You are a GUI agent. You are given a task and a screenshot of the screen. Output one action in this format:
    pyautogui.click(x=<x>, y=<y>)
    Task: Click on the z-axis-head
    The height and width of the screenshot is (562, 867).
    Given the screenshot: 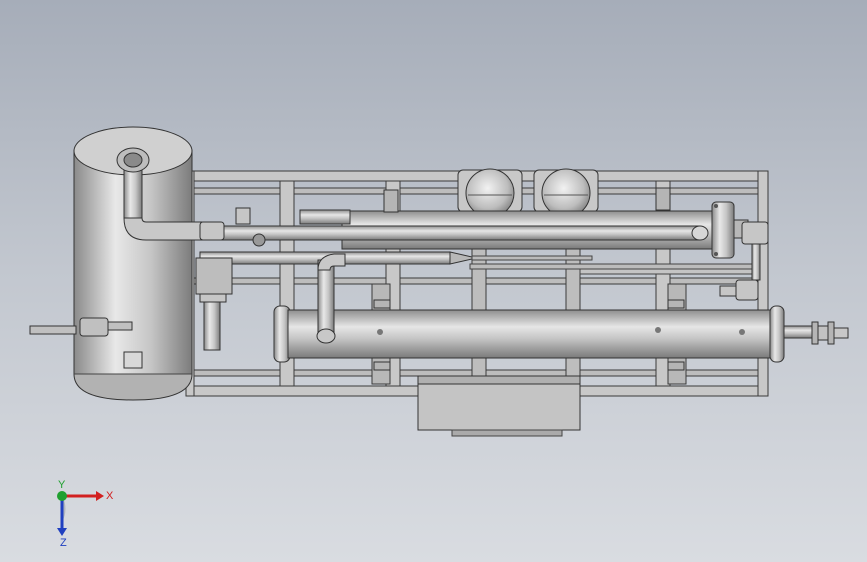 What is the action you would take?
    pyautogui.click(x=62, y=532)
    